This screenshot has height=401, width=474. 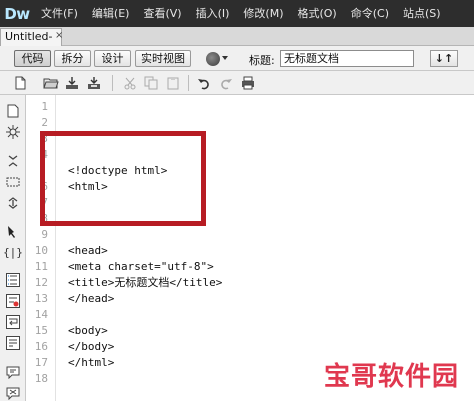 I want to click on menu-commands: 命令(C), so click(x=370, y=13).